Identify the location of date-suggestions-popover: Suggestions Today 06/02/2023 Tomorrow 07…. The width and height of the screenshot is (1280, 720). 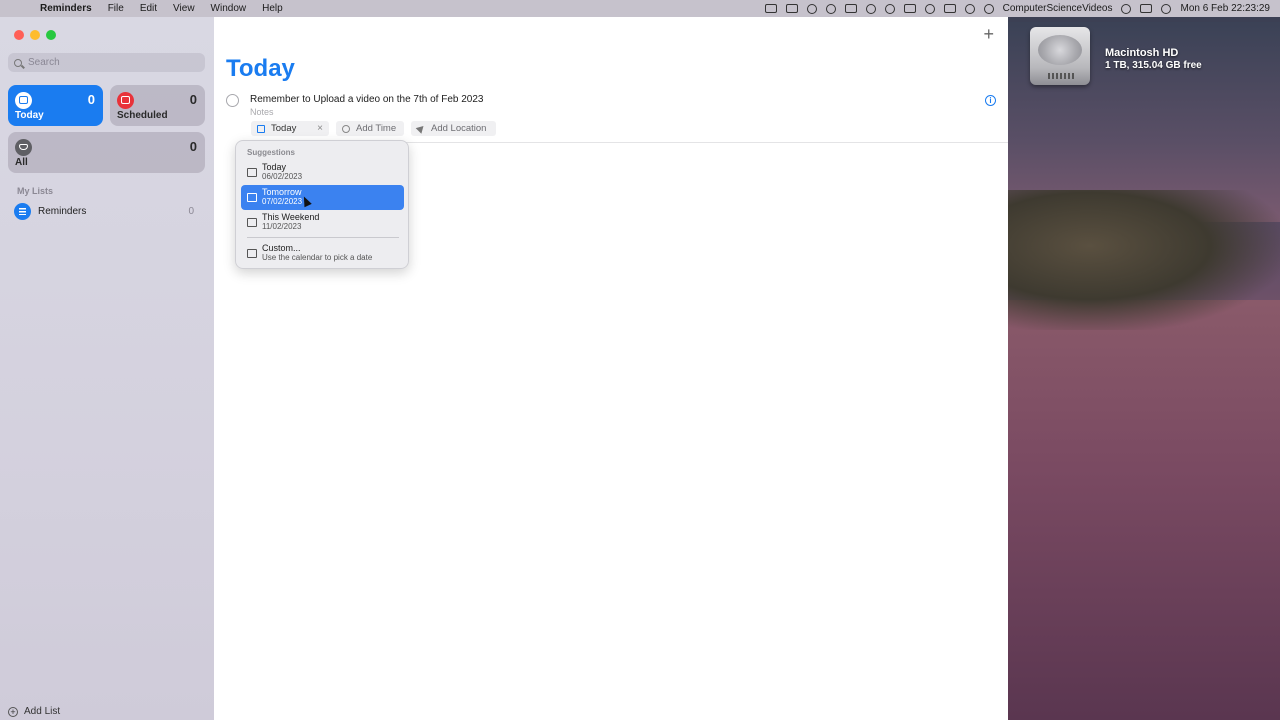
(322, 204).